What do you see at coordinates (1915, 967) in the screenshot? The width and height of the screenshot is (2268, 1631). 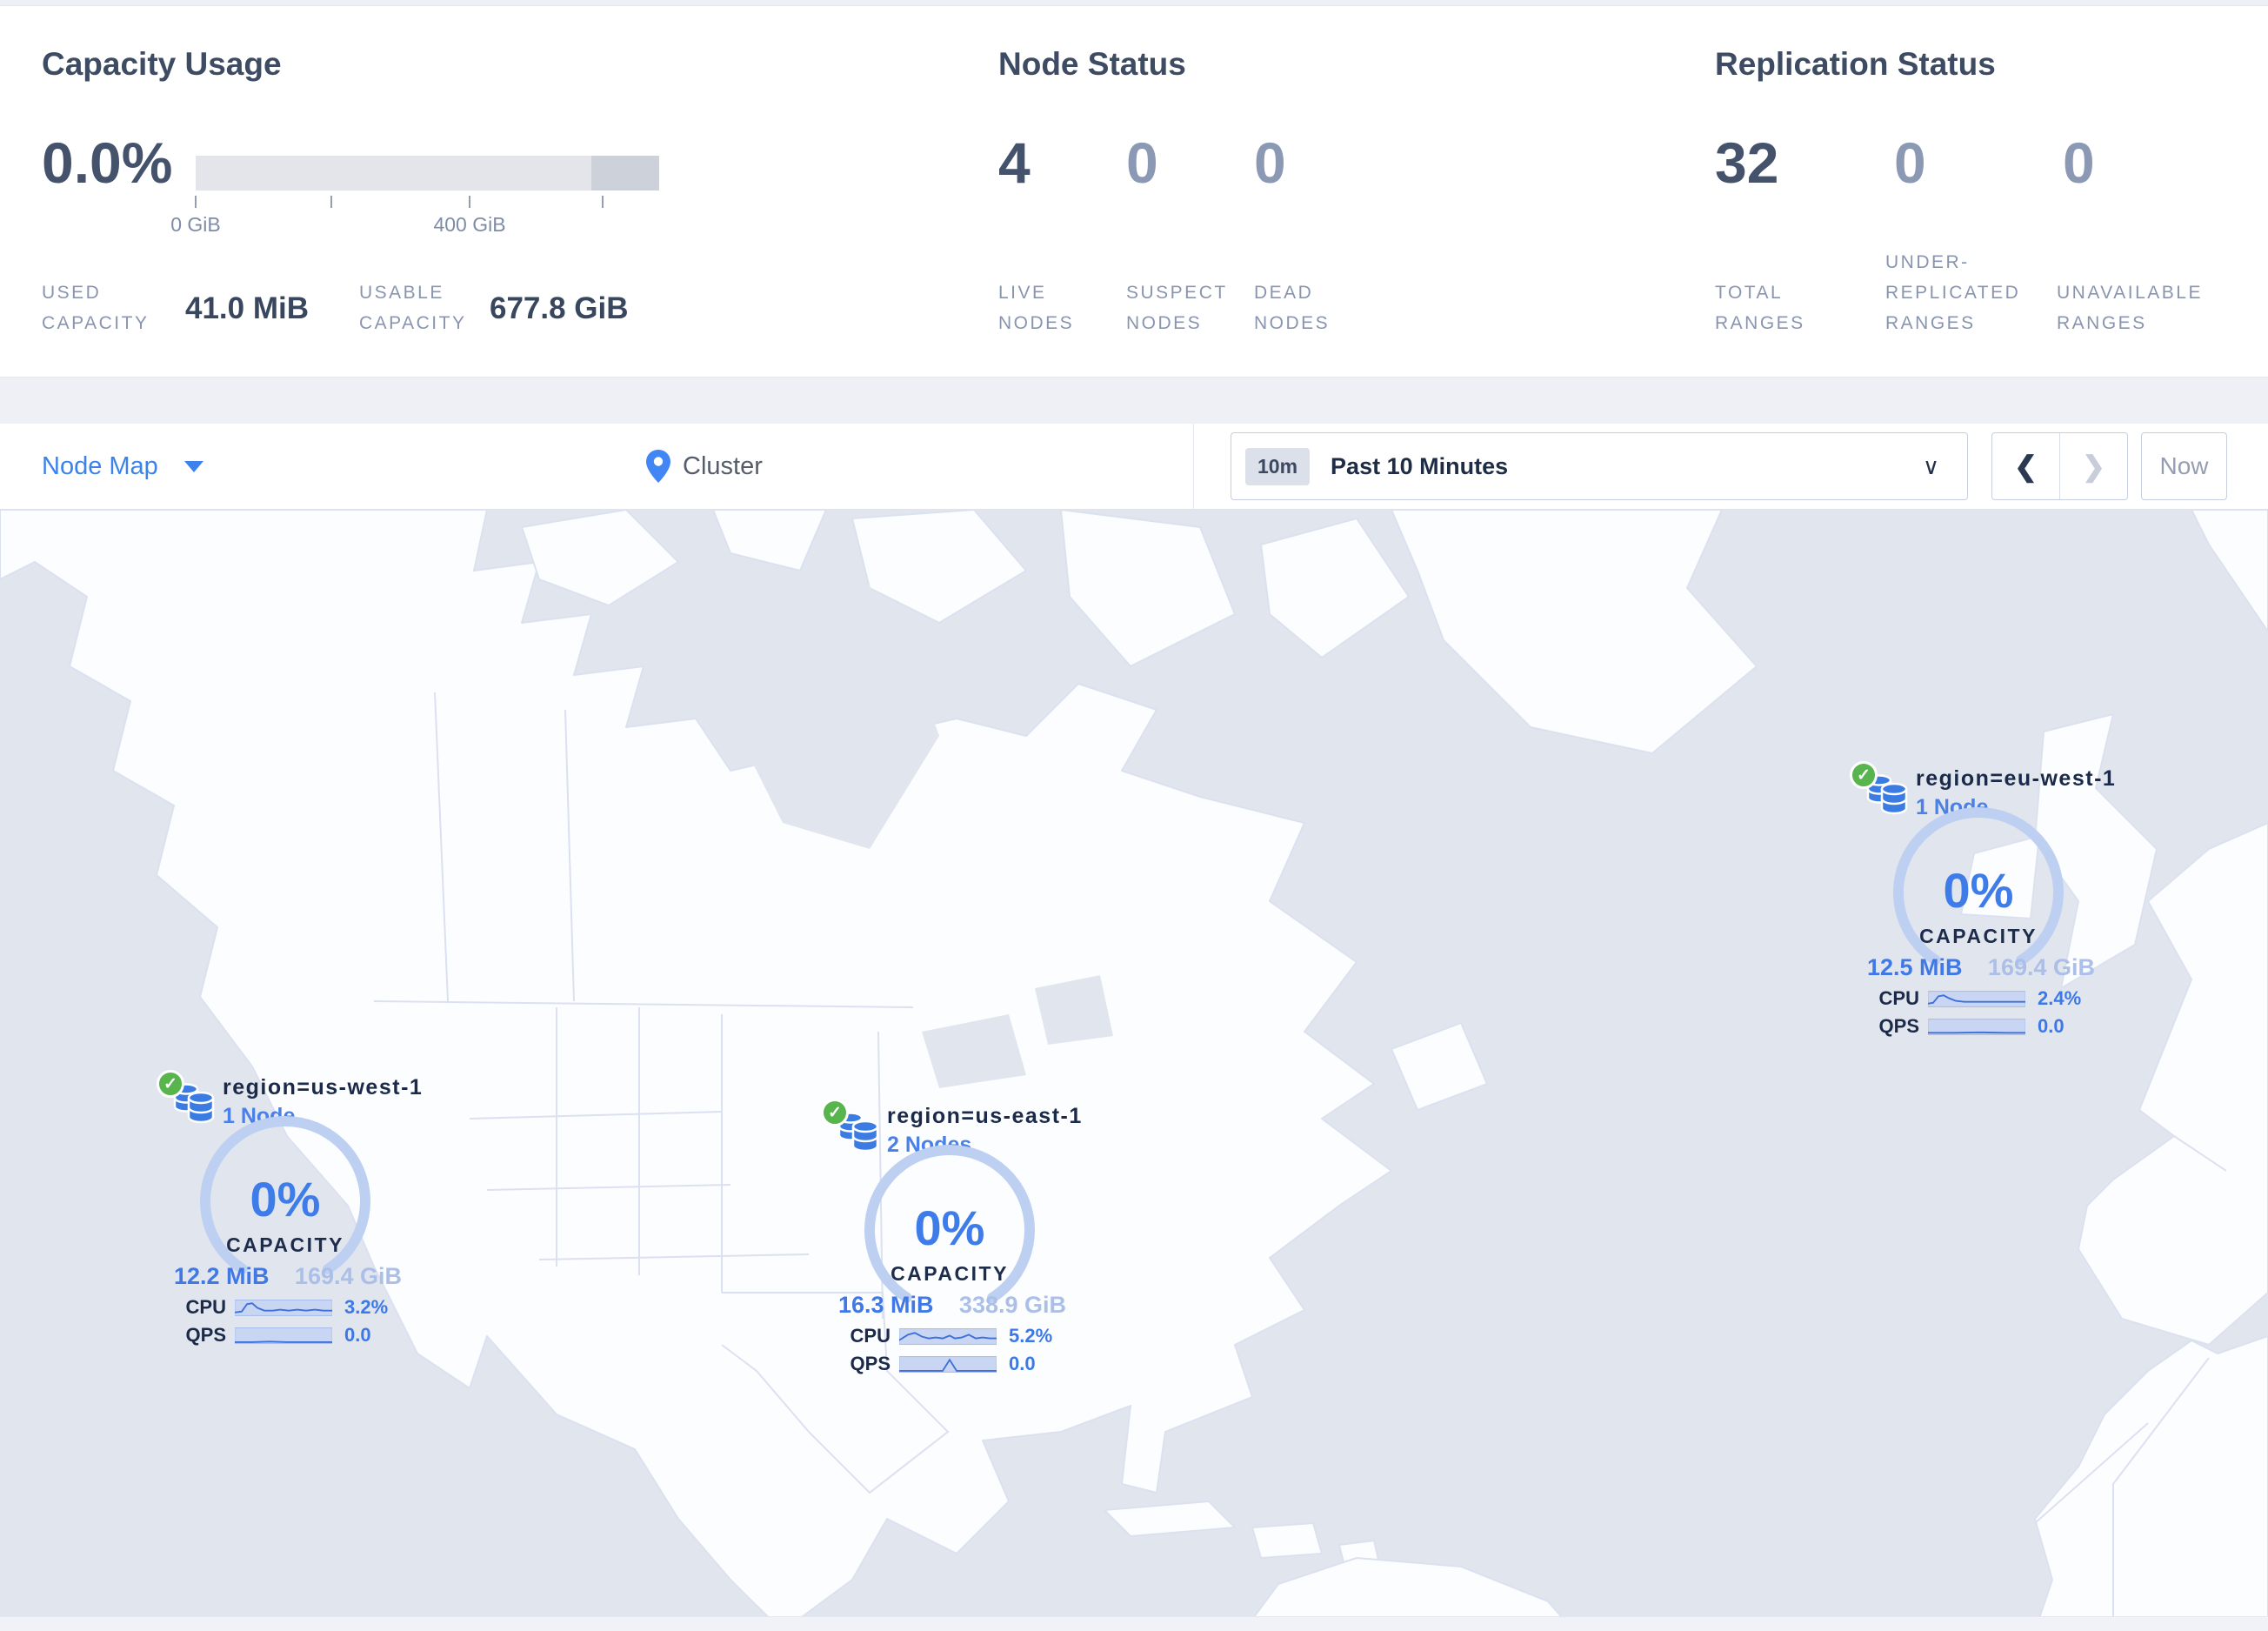 I see `used-capacity: 12.5 MiB` at bounding box center [1915, 967].